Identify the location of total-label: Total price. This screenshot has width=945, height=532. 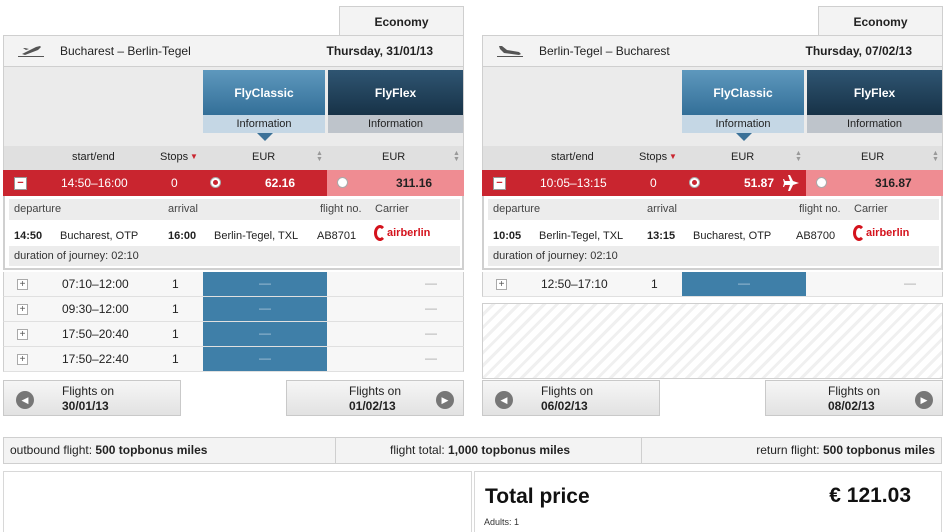
(537, 496).